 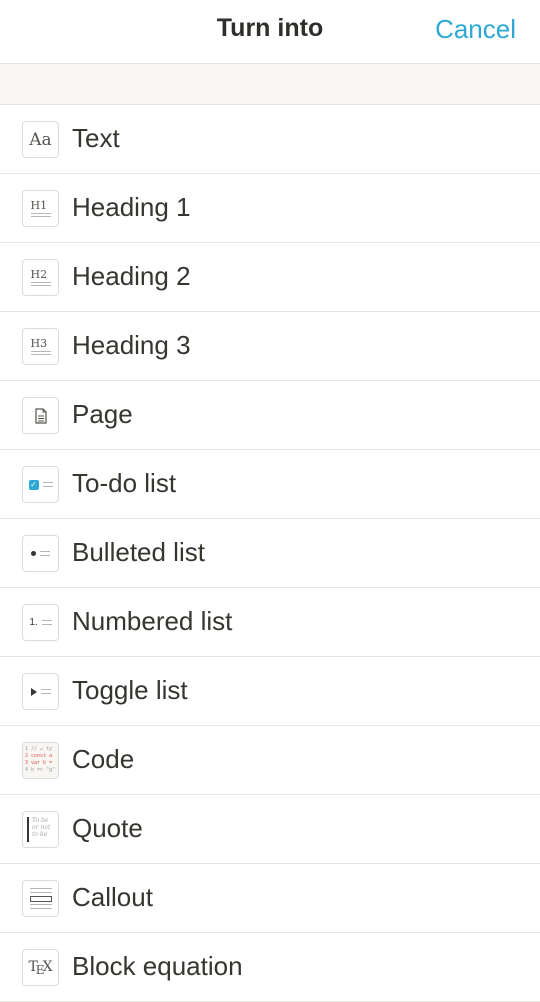 I want to click on block-equation-icon: TEX, so click(x=40, y=967).